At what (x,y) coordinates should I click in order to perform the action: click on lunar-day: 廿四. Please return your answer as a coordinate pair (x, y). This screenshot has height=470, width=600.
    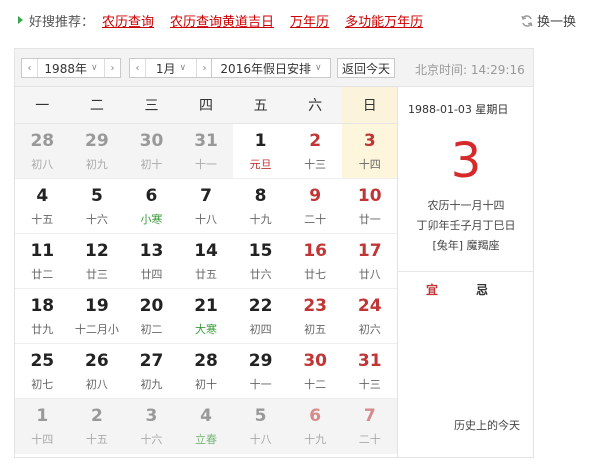
    Looking at the image, I should click on (151, 274).